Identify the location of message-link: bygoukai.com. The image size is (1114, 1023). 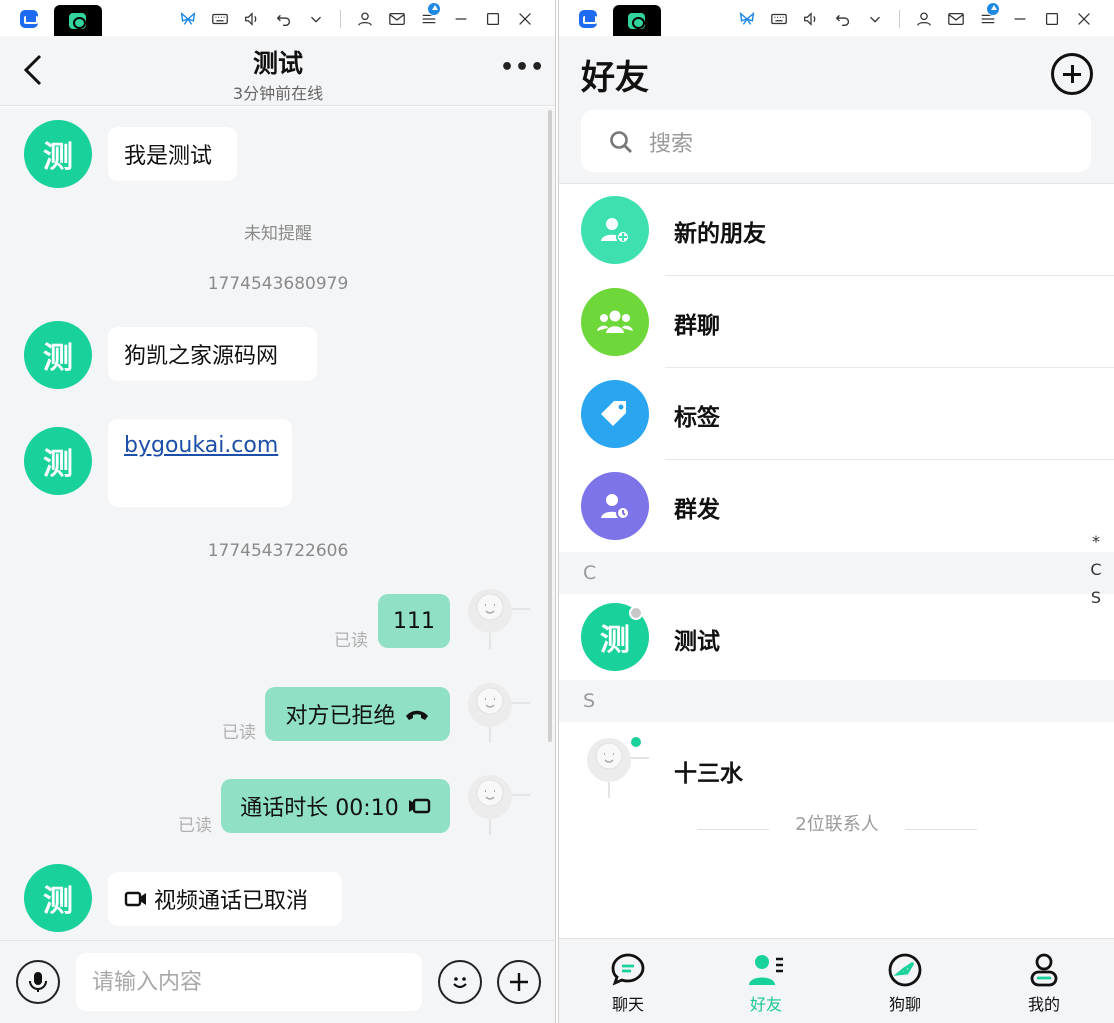
(201, 445).